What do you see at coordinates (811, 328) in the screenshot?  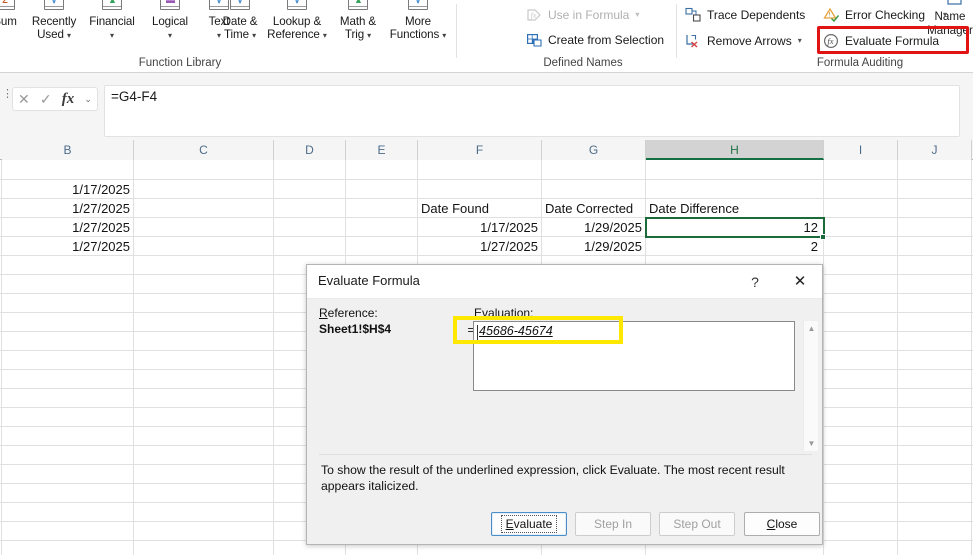 I see `scroll-up-icon: ▲` at bounding box center [811, 328].